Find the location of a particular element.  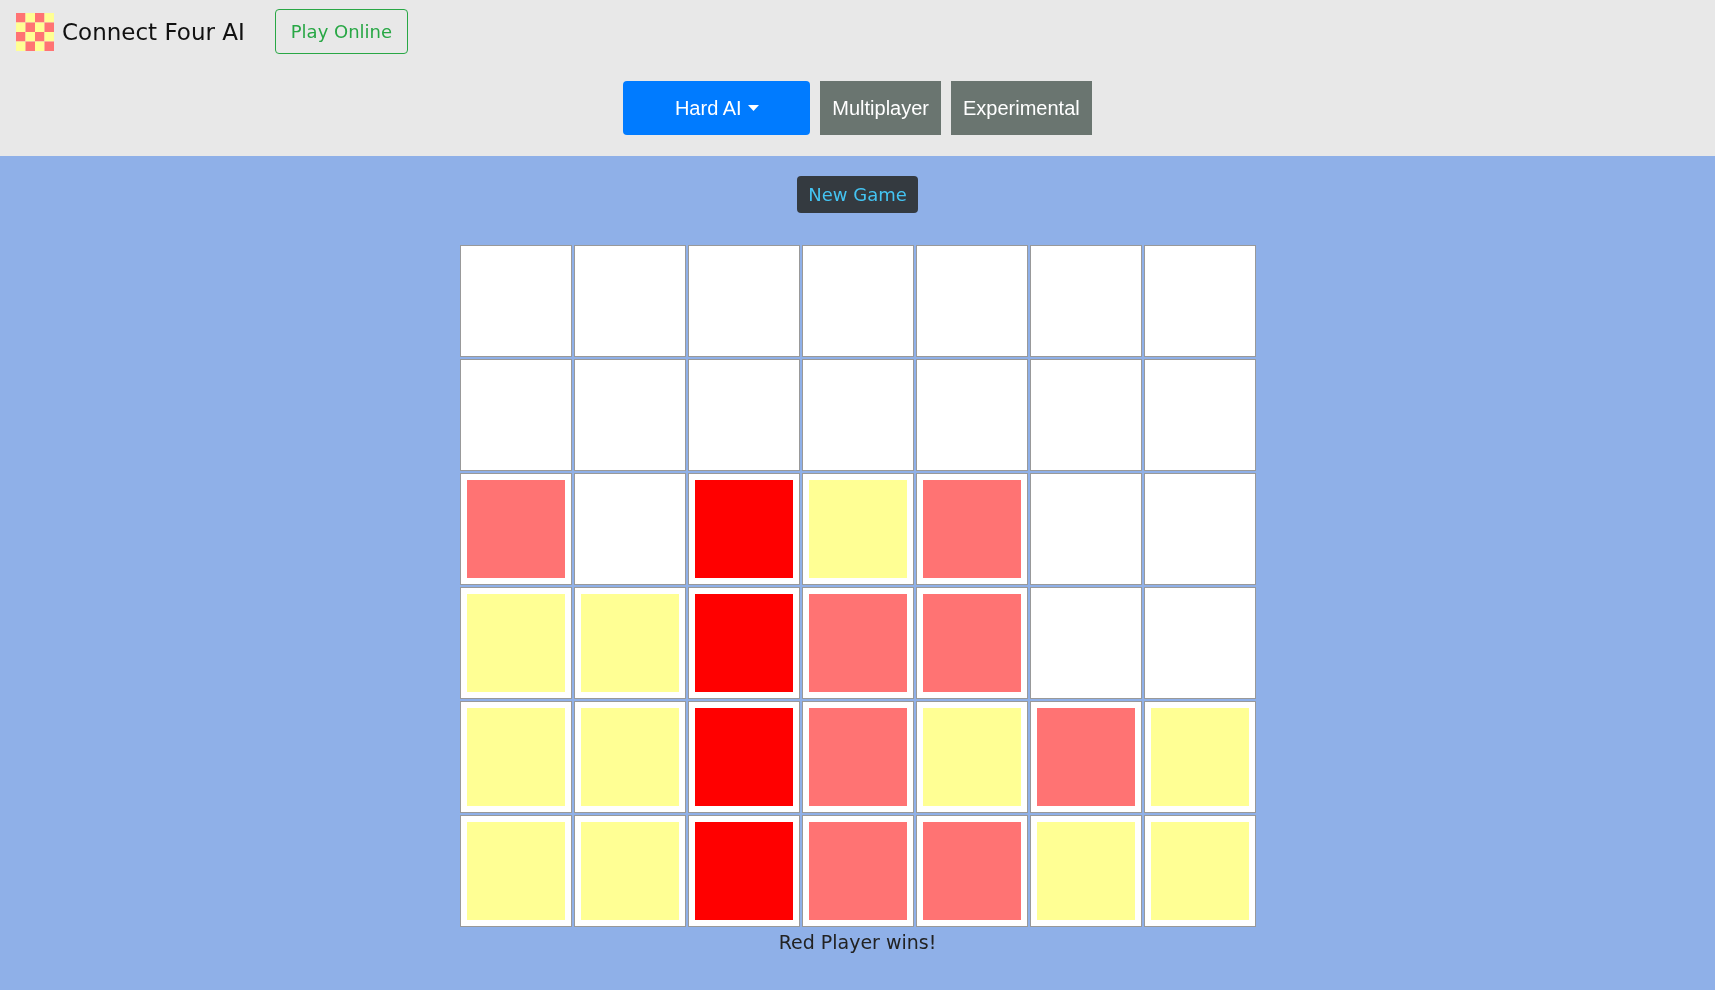

mode-button: Experimental is located at coordinates (1021, 108).